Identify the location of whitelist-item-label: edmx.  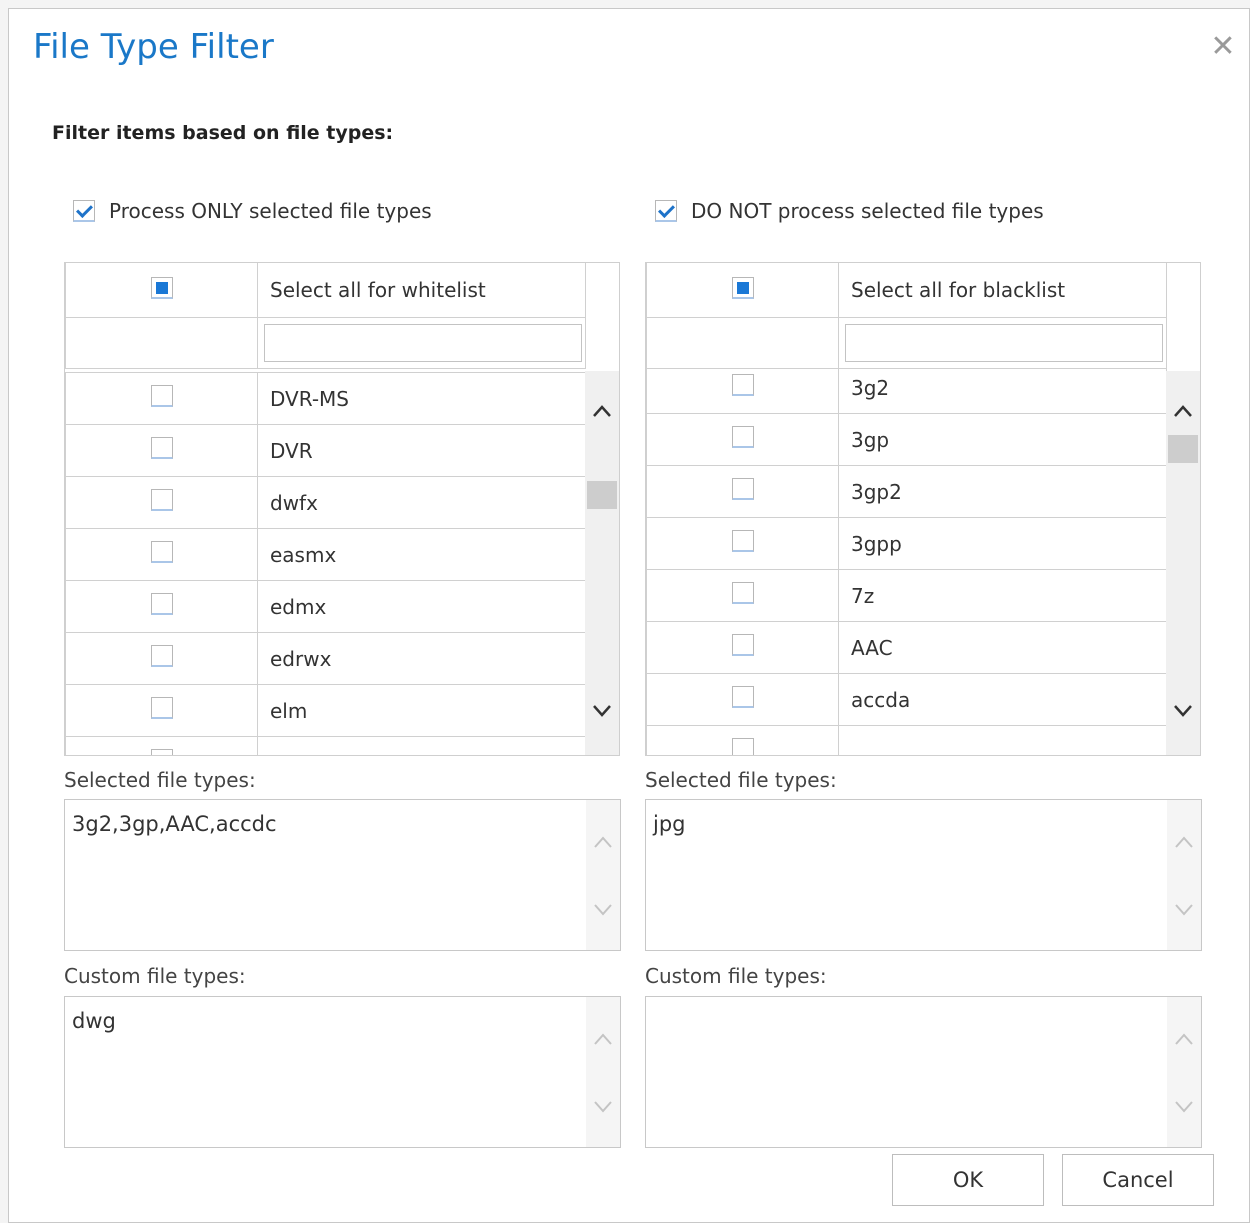
(421, 606).